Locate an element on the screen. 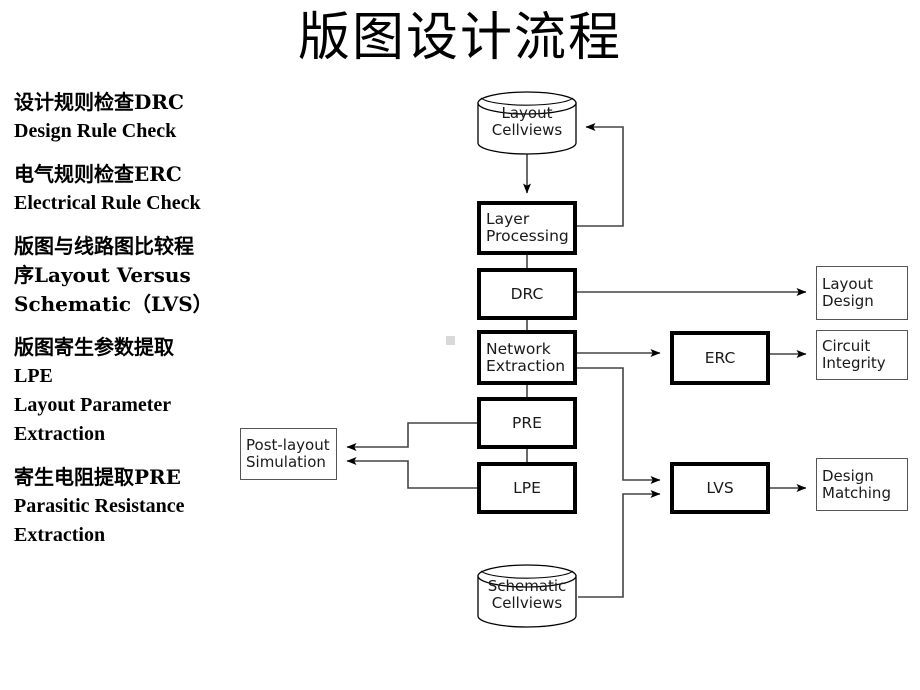 This screenshot has height=690, width=920. bullet-item-lvs: 版图与线路图比较程 序Layout Versus Schematic（LVS） is located at coordinates (137, 275).